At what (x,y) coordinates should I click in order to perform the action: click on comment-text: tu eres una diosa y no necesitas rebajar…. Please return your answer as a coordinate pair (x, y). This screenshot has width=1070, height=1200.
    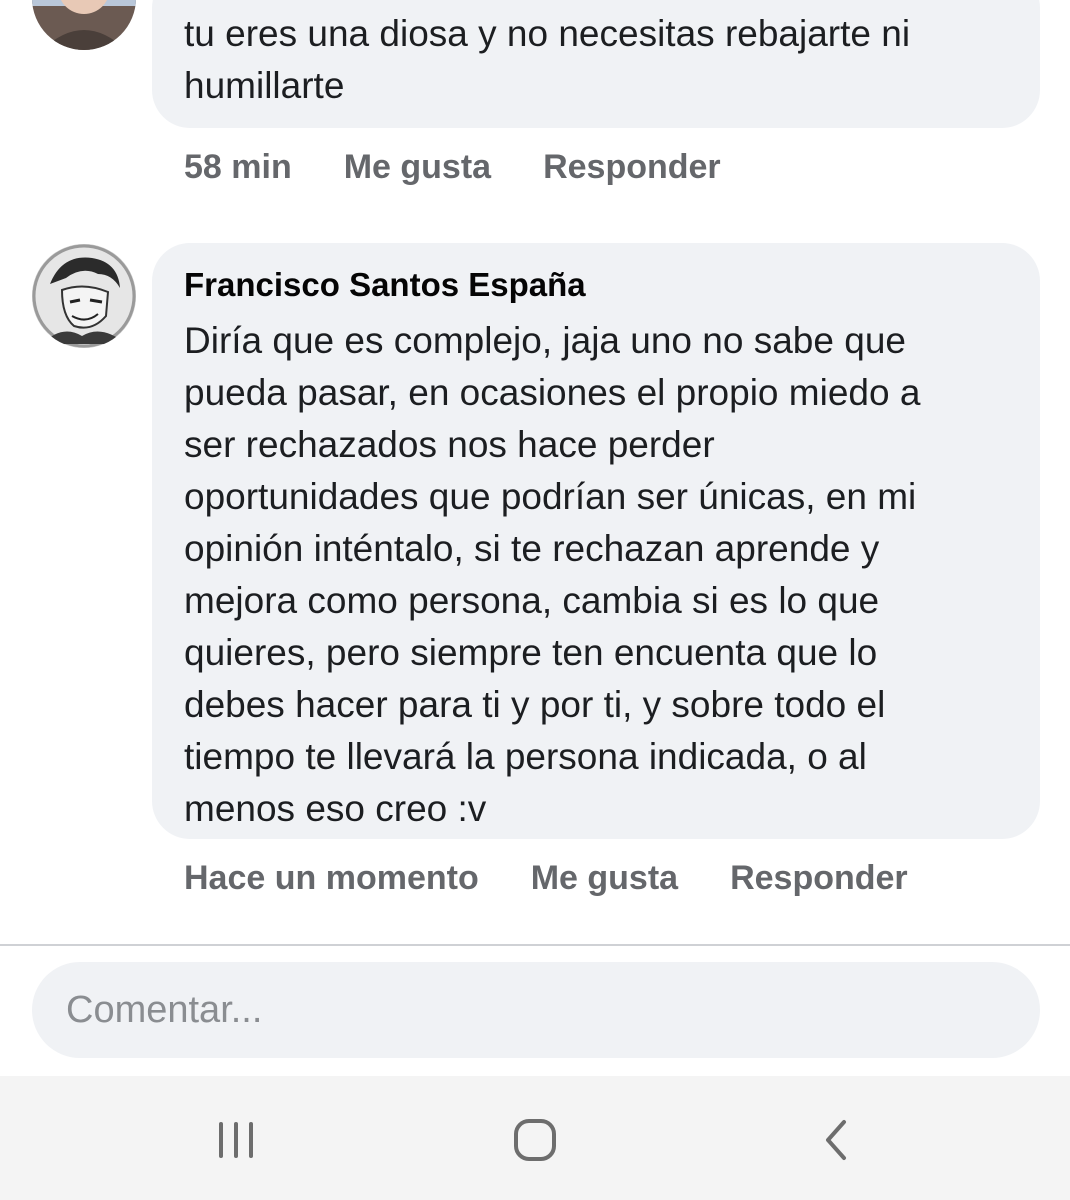
    Looking at the image, I should click on (547, 59).